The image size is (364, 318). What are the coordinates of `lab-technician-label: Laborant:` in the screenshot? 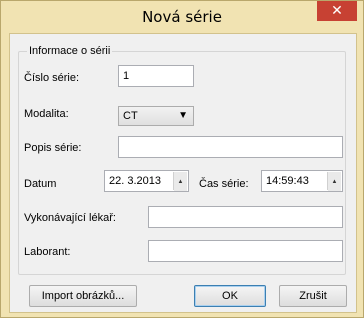 It's located at (47, 252).